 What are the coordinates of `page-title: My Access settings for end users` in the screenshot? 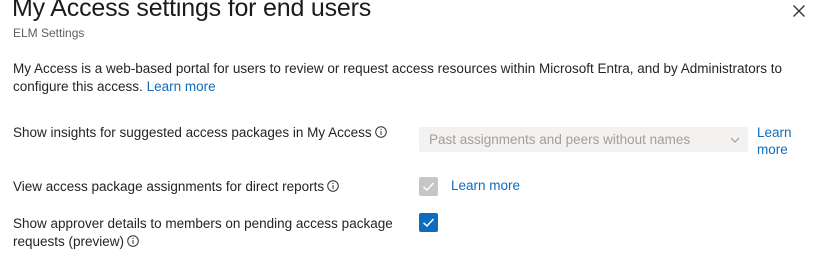 It's located at (192, 11).